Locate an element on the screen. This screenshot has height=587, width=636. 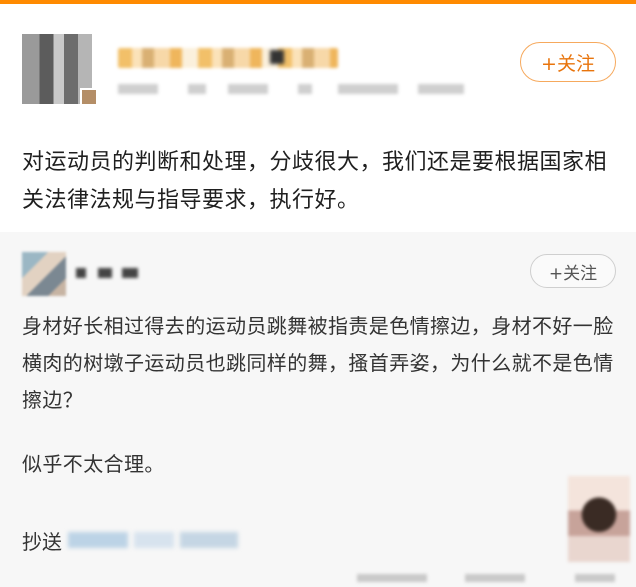
cc-mentions-blurred is located at coordinates (153, 540).